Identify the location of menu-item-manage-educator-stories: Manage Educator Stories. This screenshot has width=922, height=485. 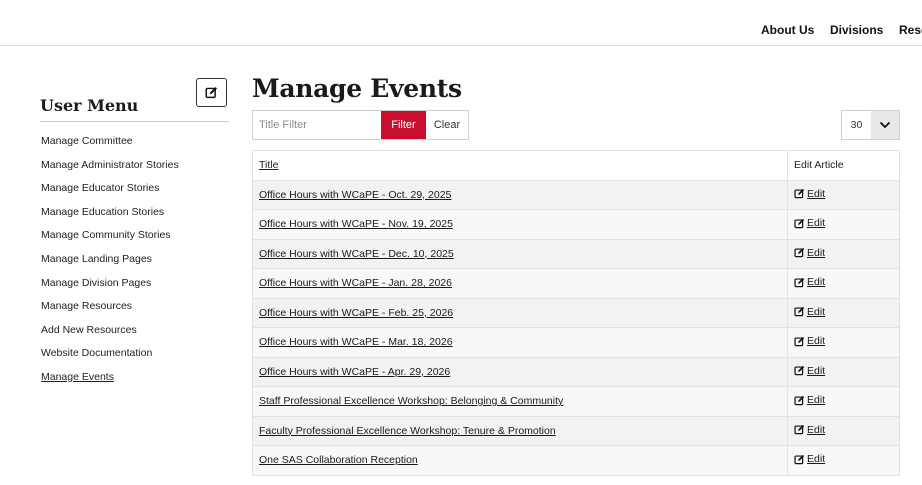
(110, 192).